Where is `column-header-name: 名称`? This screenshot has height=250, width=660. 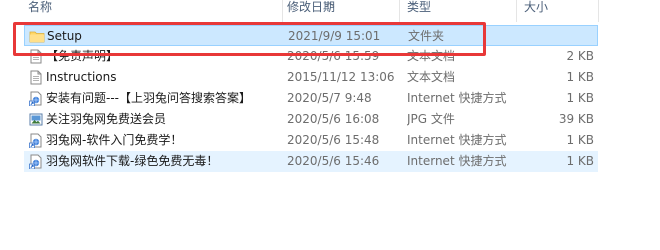 column-header-name: 名称 is located at coordinates (151, 8).